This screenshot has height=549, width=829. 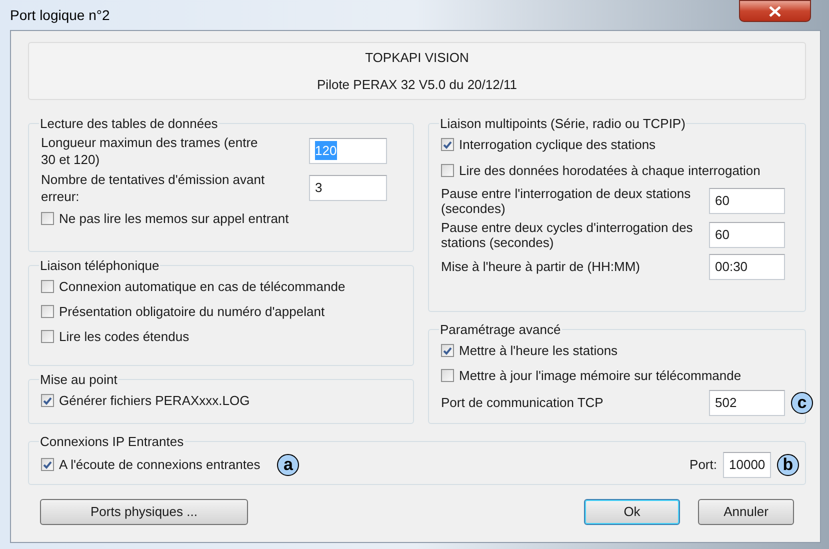 What do you see at coordinates (632, 511) in the screenshot?
I see `dialog-button: Ok` at bounding box center [632, 511].